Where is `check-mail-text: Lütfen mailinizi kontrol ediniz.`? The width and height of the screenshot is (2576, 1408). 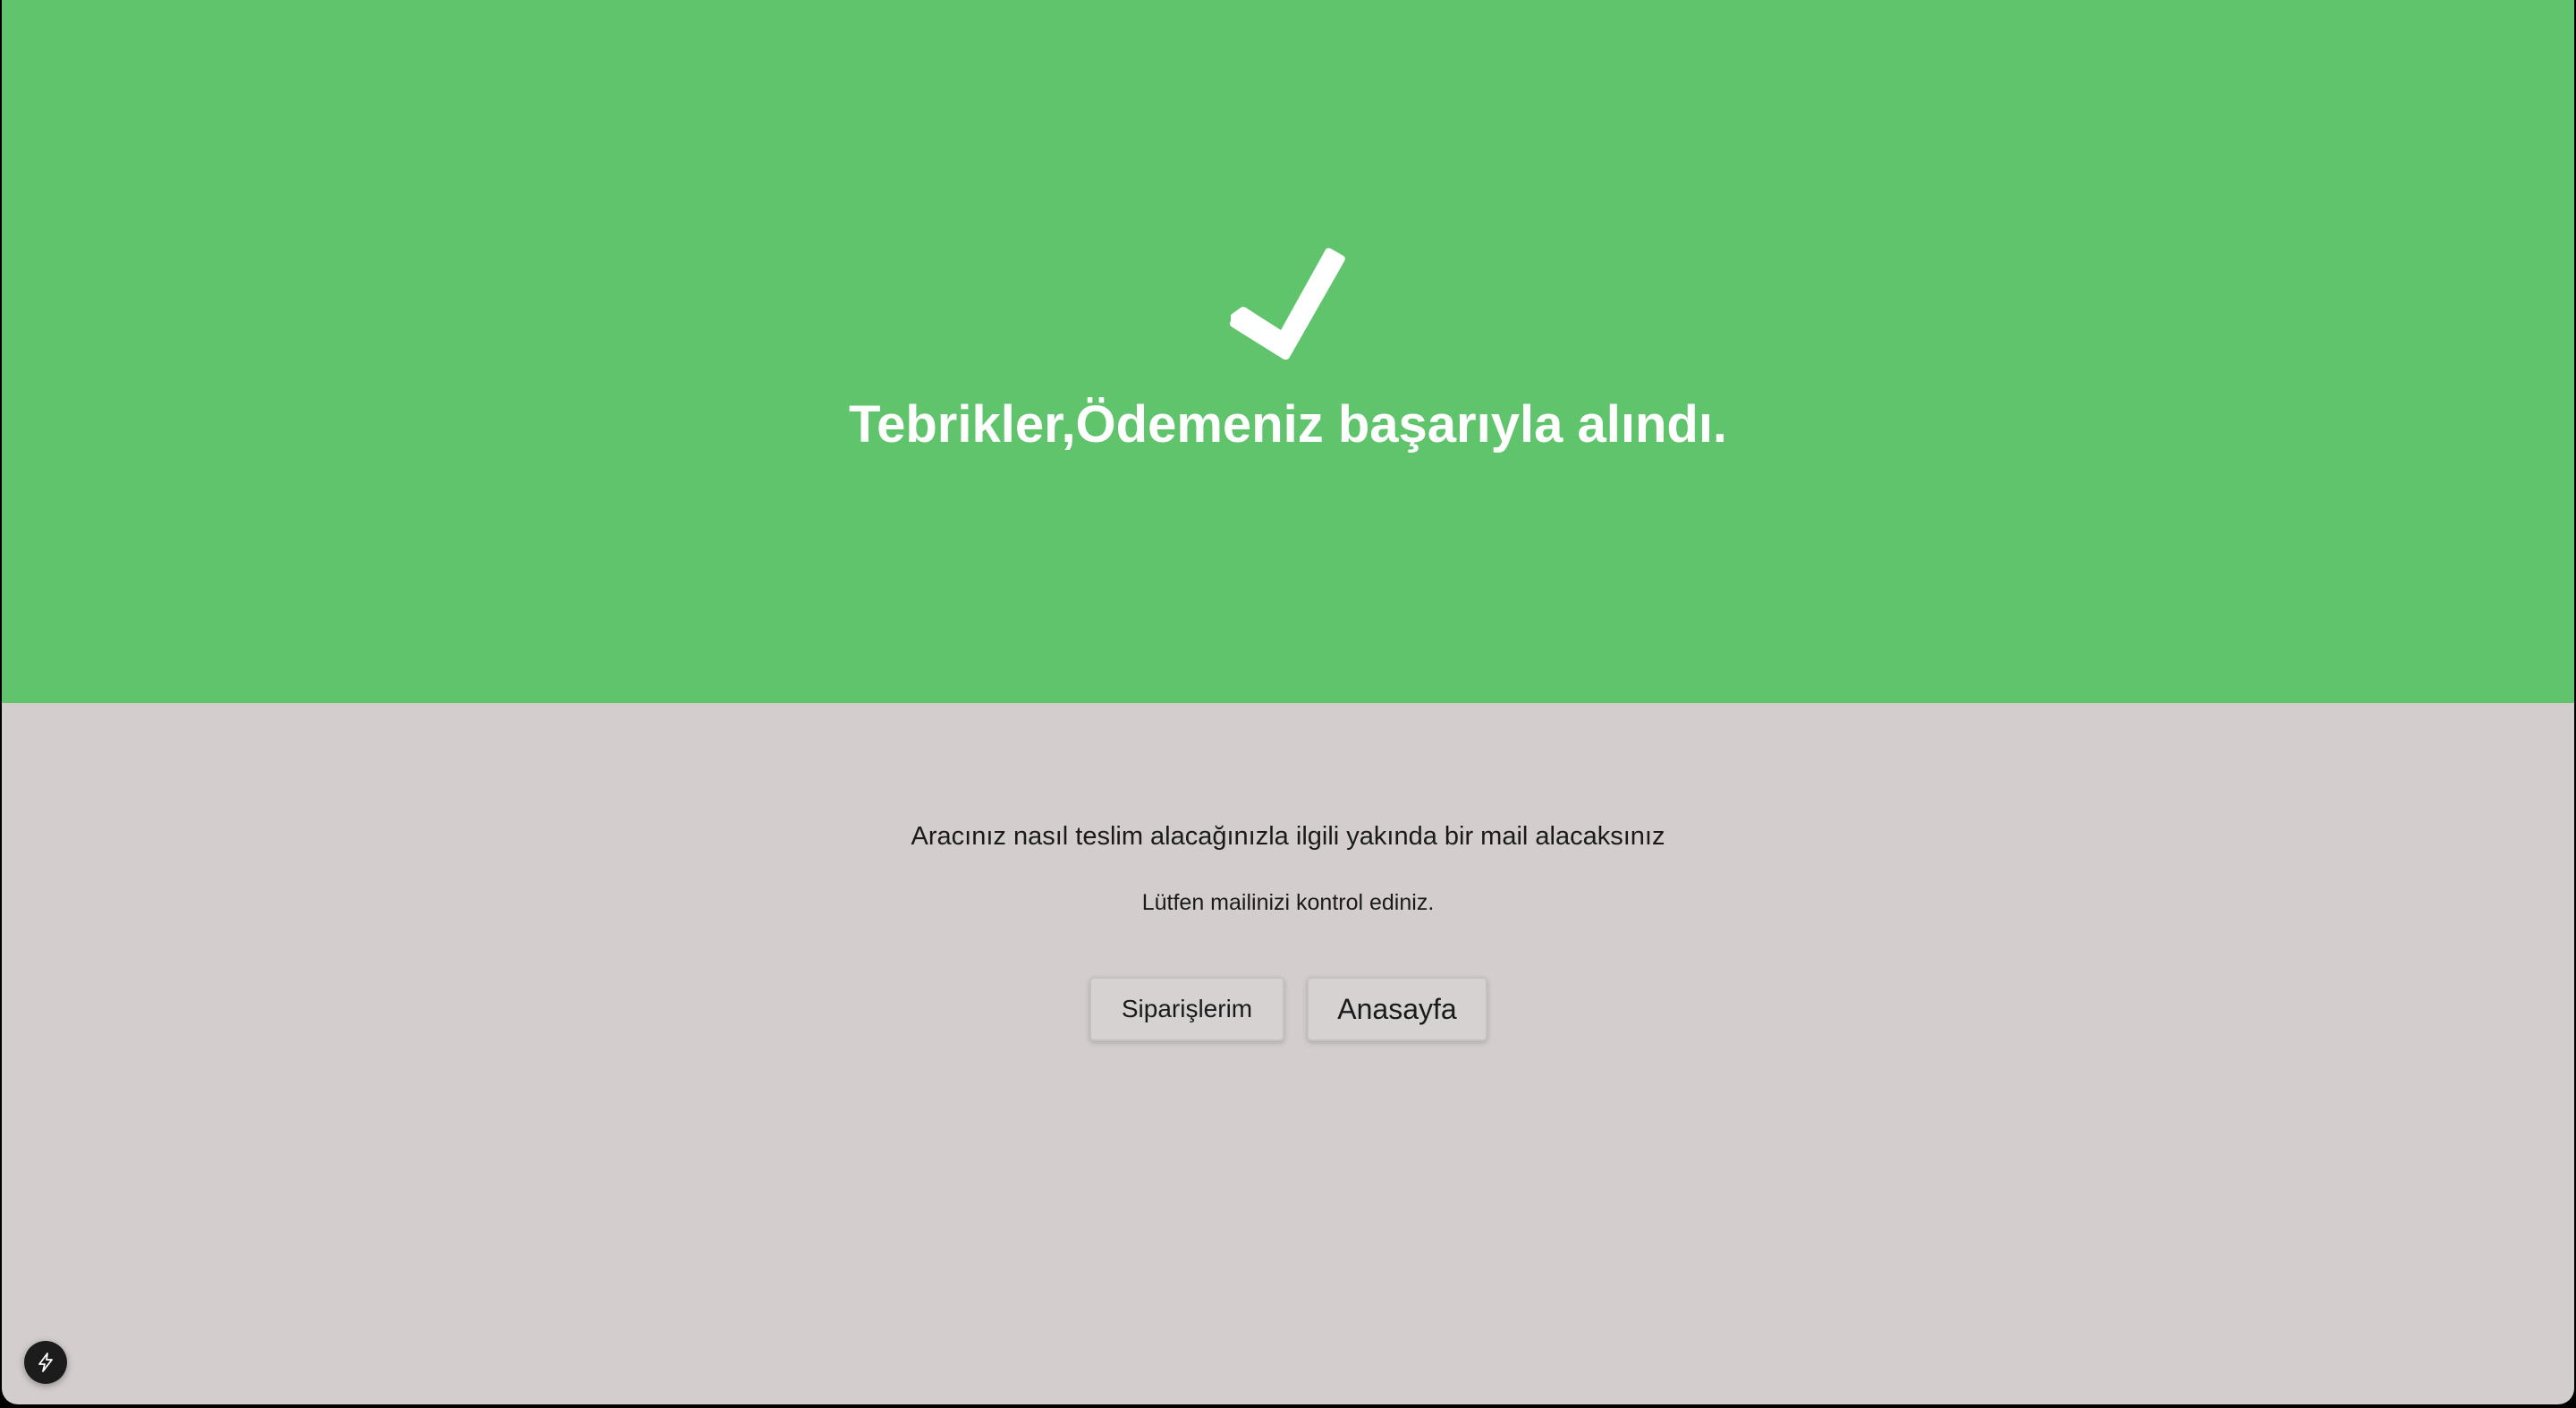
check-mail-text: Lütfen mailinizi kontrol ediniz. is located at coordinates (1288, 902).